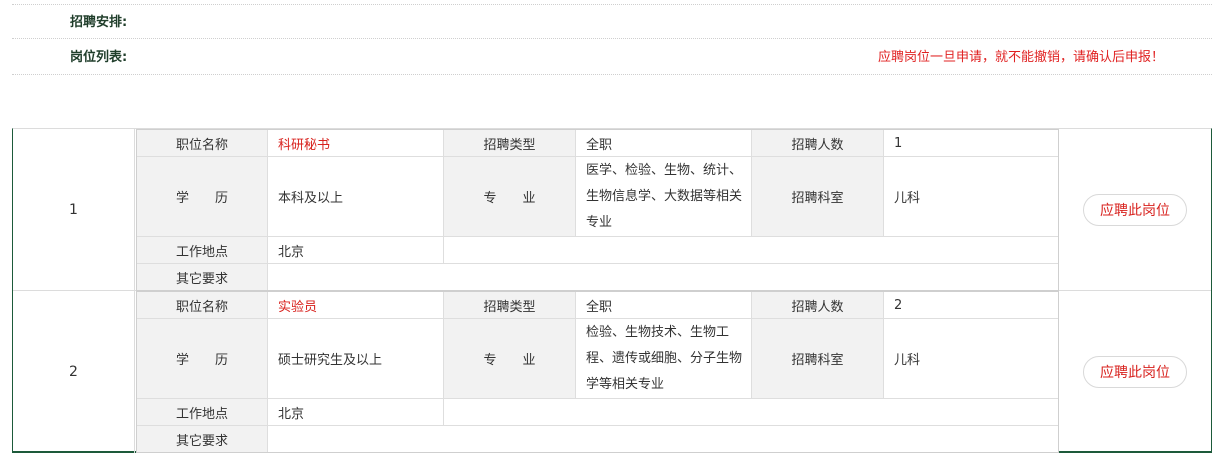 This screenshot has width=1215, height=457. Describe the element at coordinates (664, 197) in the screenshot. I see `major-value: 医学、检验、生物、统计、生物信息学、大数据等相关专业` at that location.